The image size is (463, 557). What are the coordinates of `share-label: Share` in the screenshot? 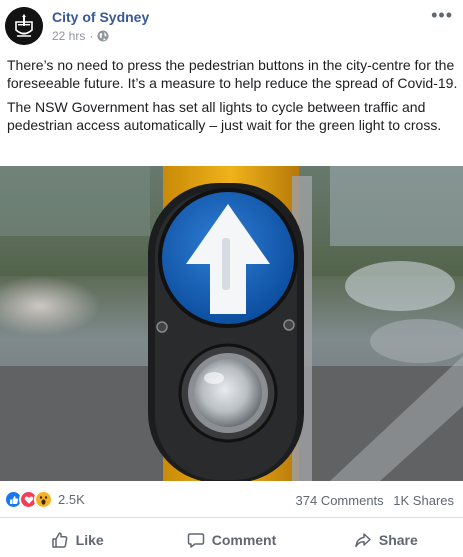 It's located at (398, 539).